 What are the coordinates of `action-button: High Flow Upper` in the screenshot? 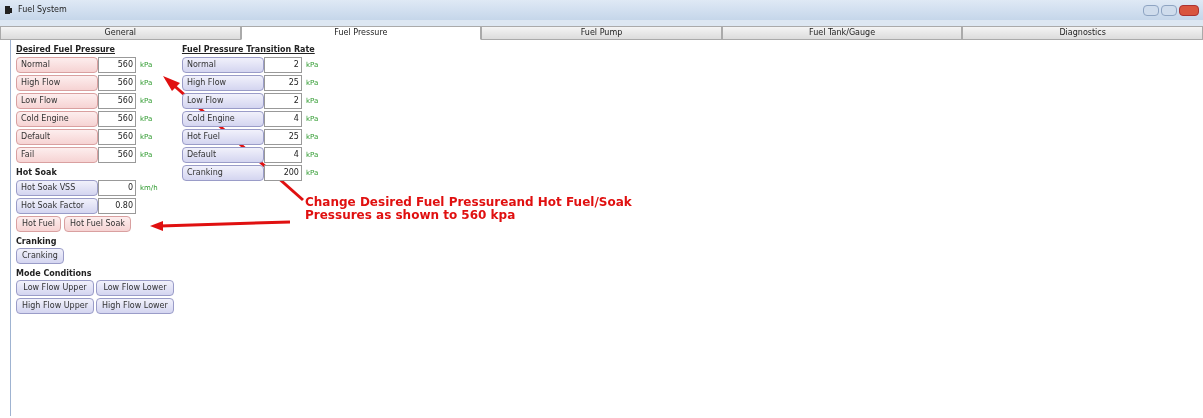 It's located at (55, 306).